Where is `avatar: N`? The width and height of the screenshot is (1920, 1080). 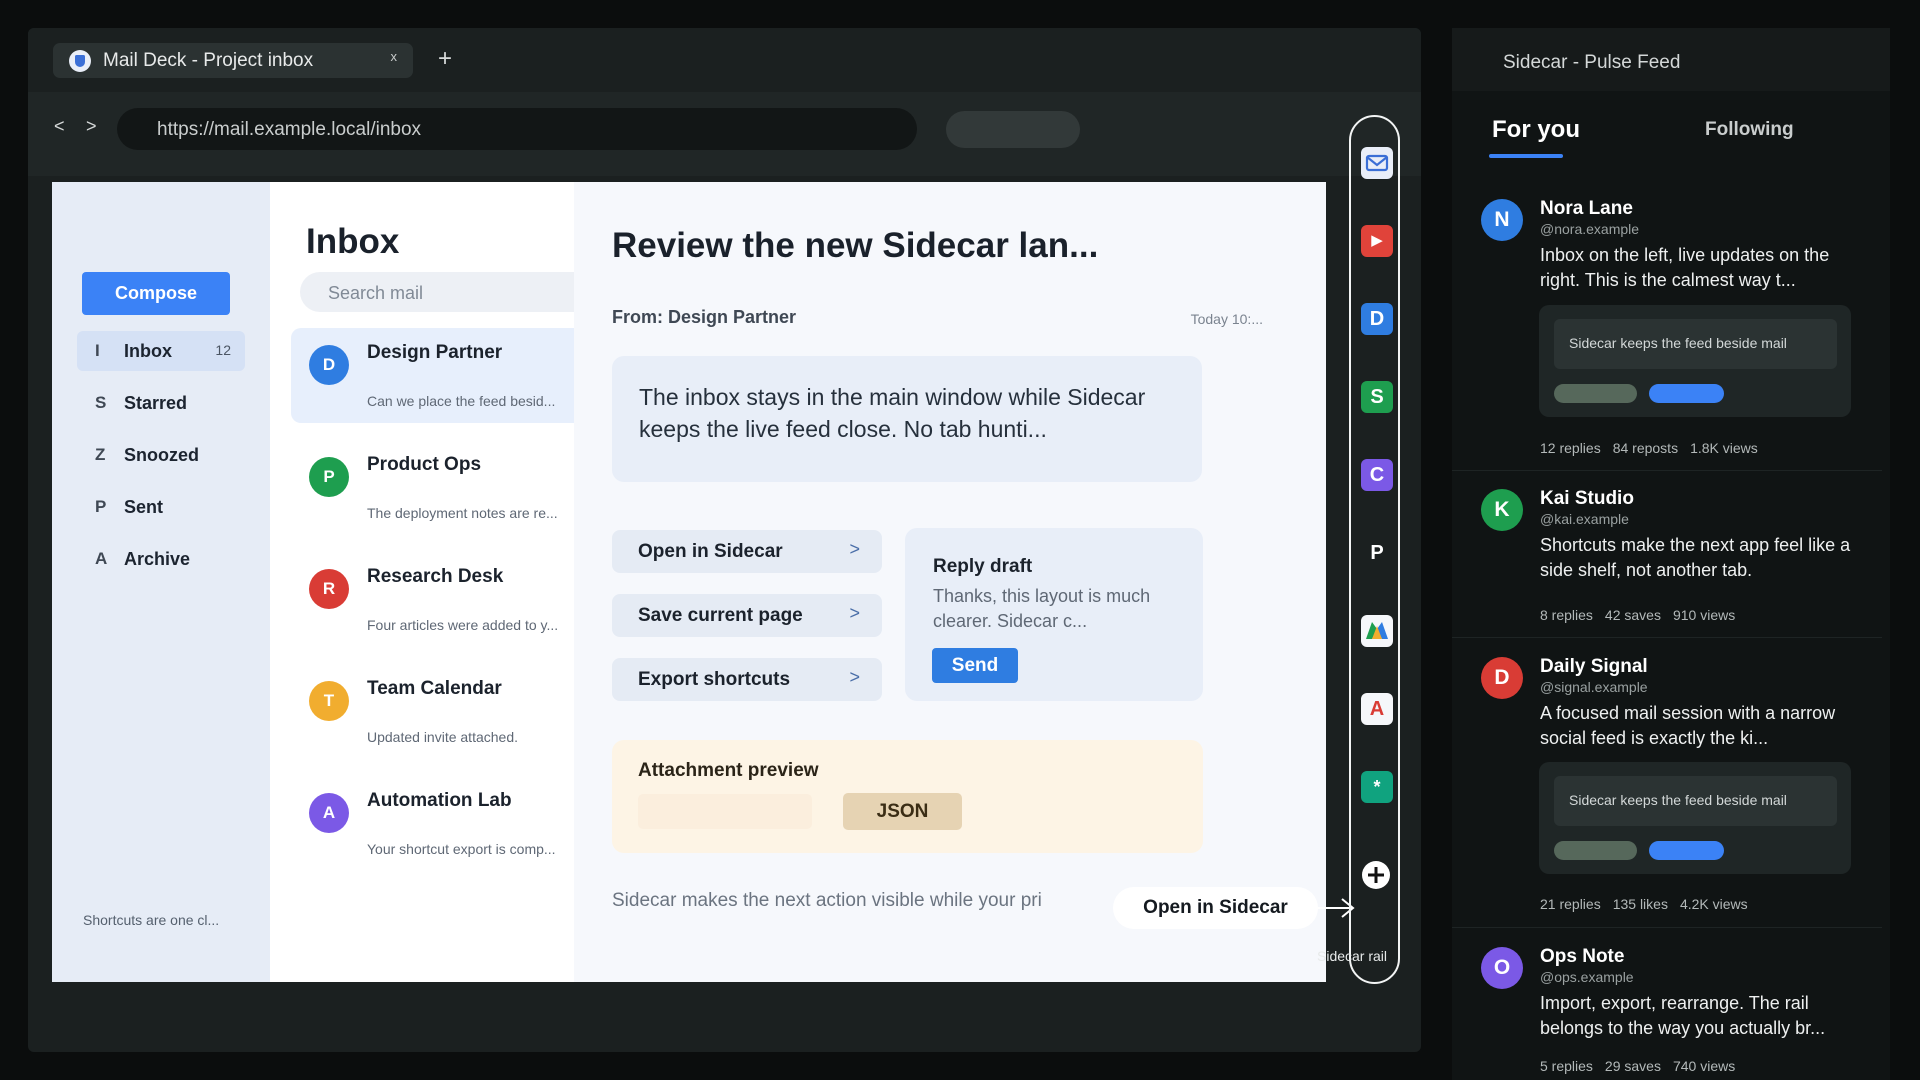 avatar: N is located at coordinates (1502, 220).